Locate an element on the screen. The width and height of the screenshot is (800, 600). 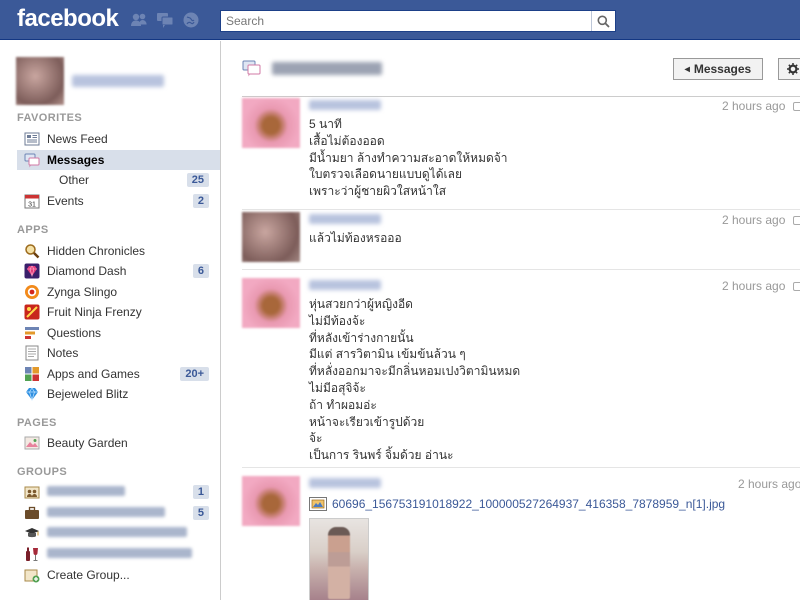
sidebar-item-zynga-slingo: Zynga Slingo is located at coordinates (118, 292).